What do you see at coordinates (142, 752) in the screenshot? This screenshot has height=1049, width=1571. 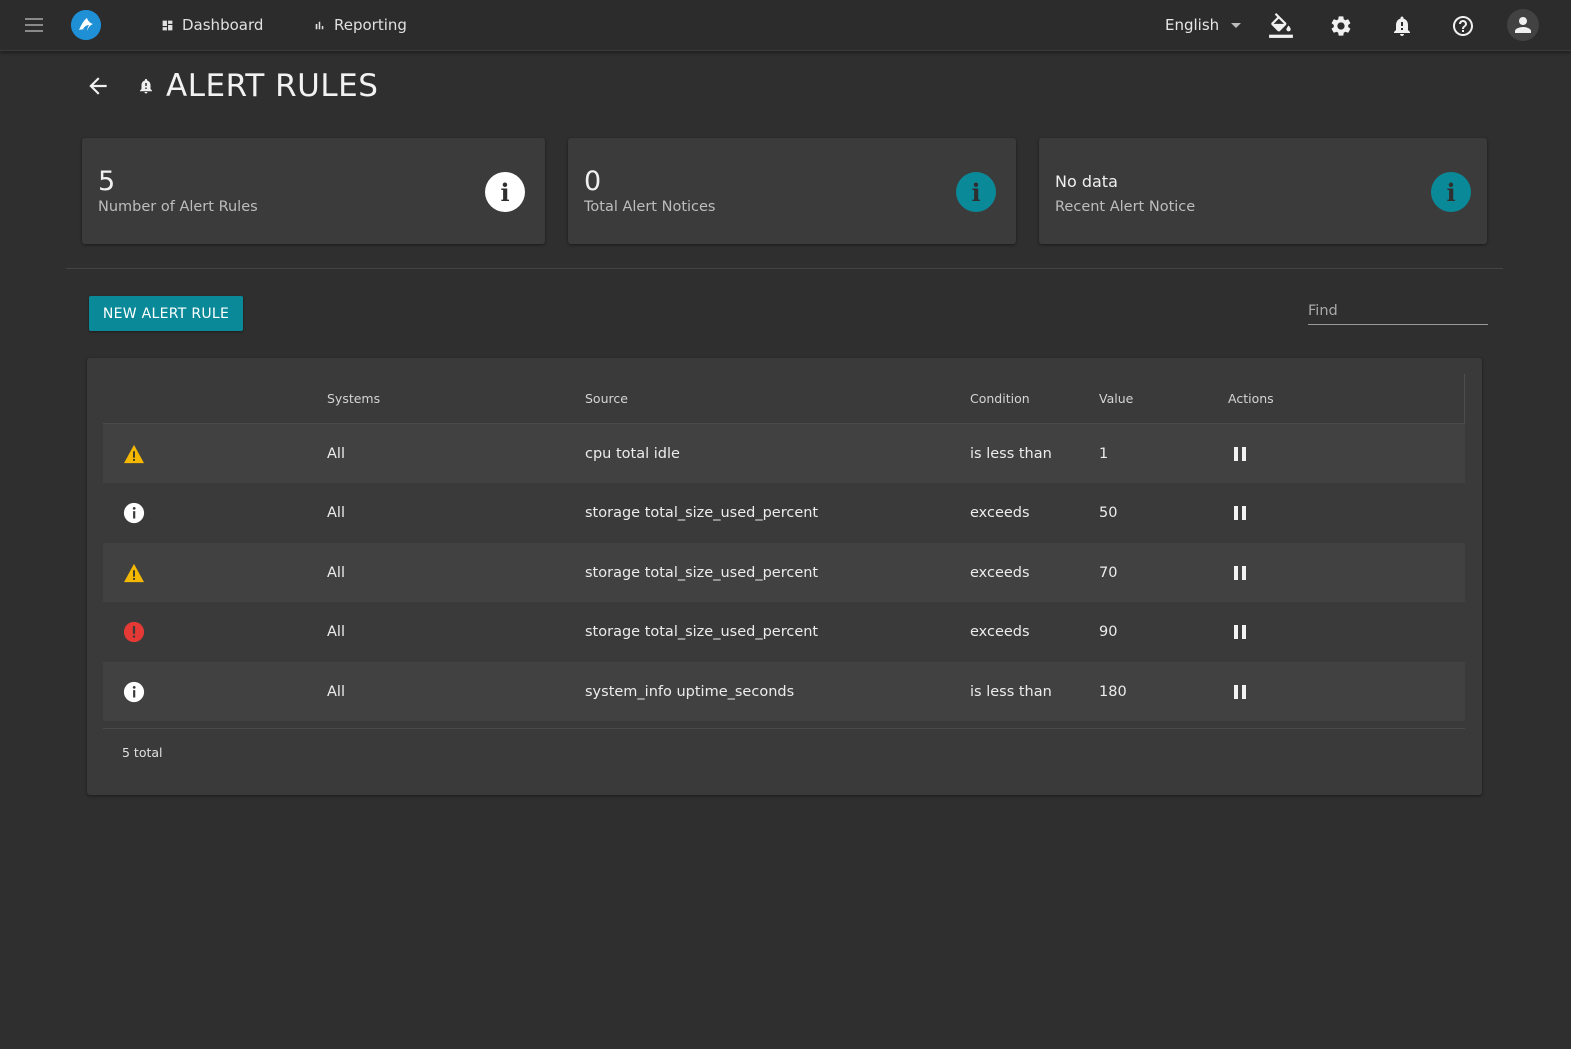 I see `table-total-count: 5 total` at bounding box center [142, 752].